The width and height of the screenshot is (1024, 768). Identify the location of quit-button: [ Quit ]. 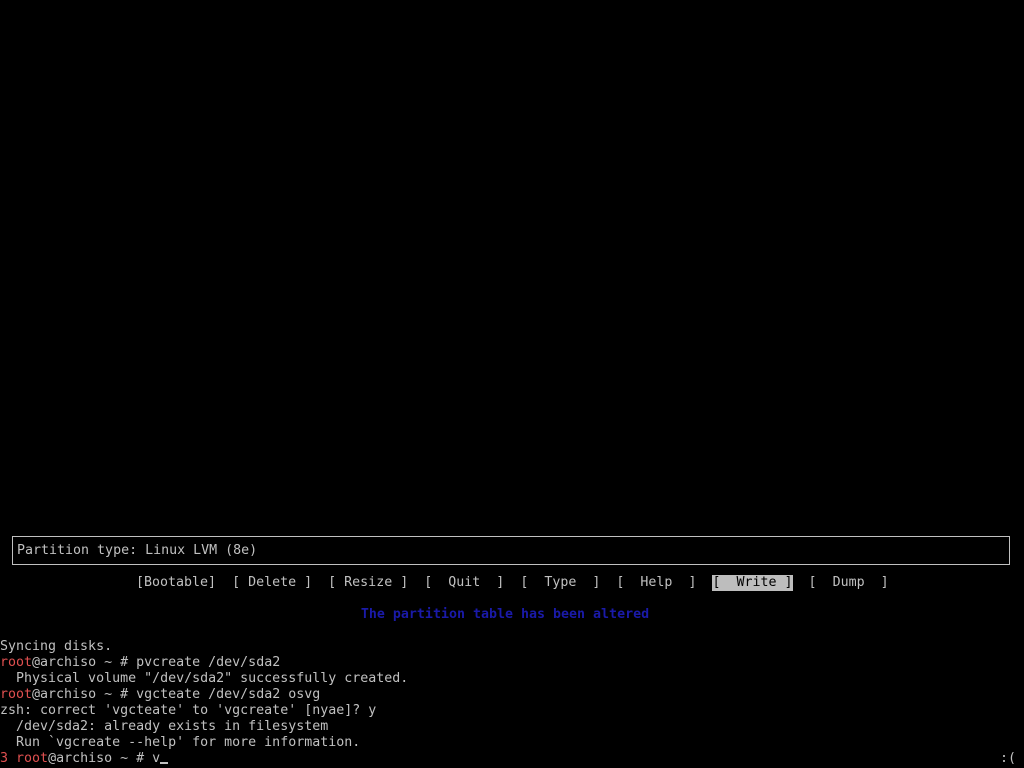
(464, 583).